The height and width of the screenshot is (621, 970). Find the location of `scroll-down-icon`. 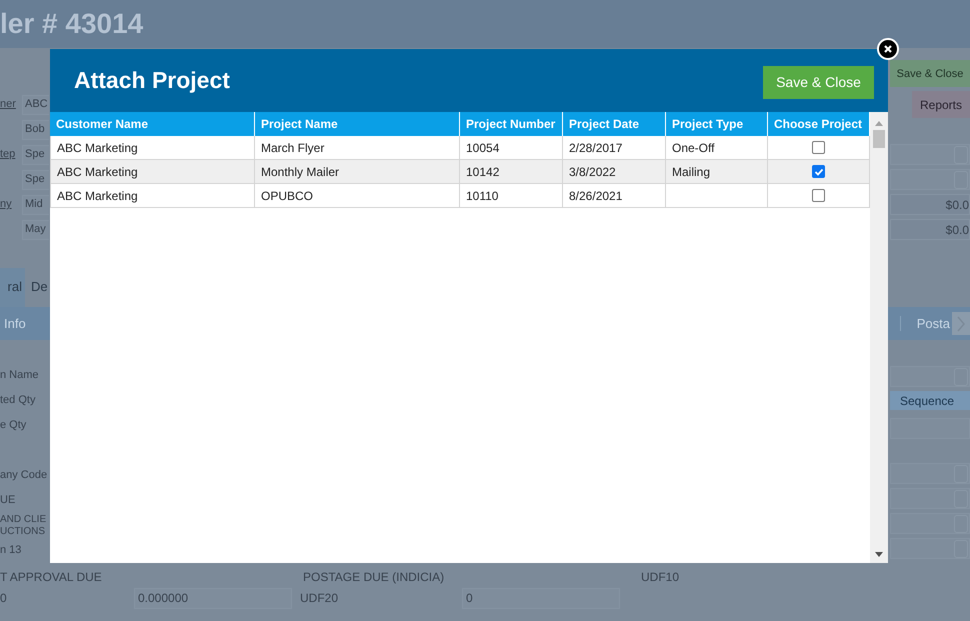

scroll-down-icon is located at coordinates (879, 554).